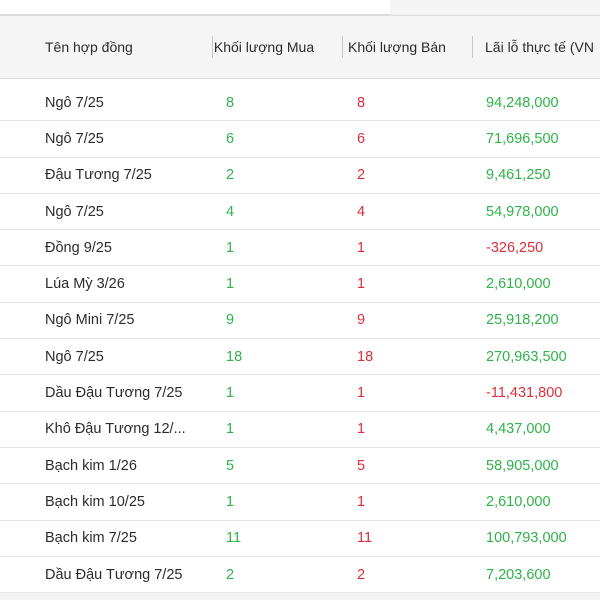 This screenshot has width=600, height=600. Describe the element at coordinates (300, 393) in the screenshot. I see `table-row: Dầu Đậu Tương 7/25 1 1 -11,431,800` at that location.